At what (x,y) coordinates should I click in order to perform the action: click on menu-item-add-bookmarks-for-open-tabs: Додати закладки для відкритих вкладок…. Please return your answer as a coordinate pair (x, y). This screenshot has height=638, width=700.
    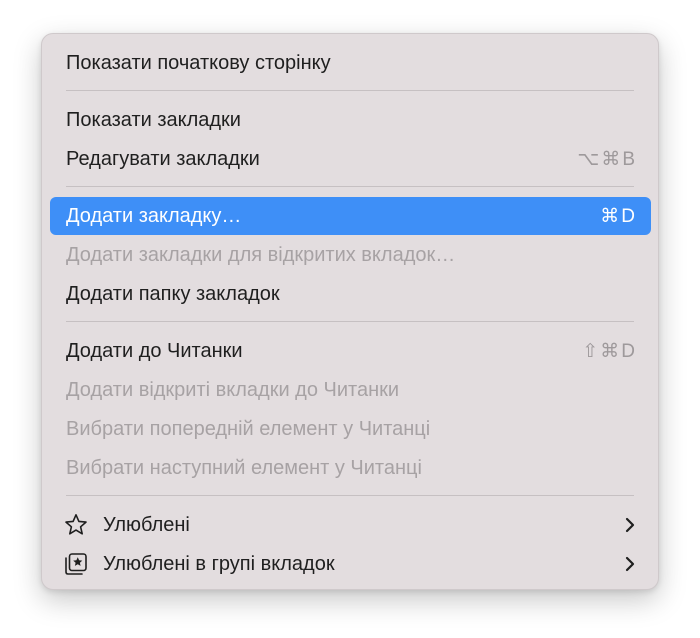
    Looking at the image, I should click on (350, 255).